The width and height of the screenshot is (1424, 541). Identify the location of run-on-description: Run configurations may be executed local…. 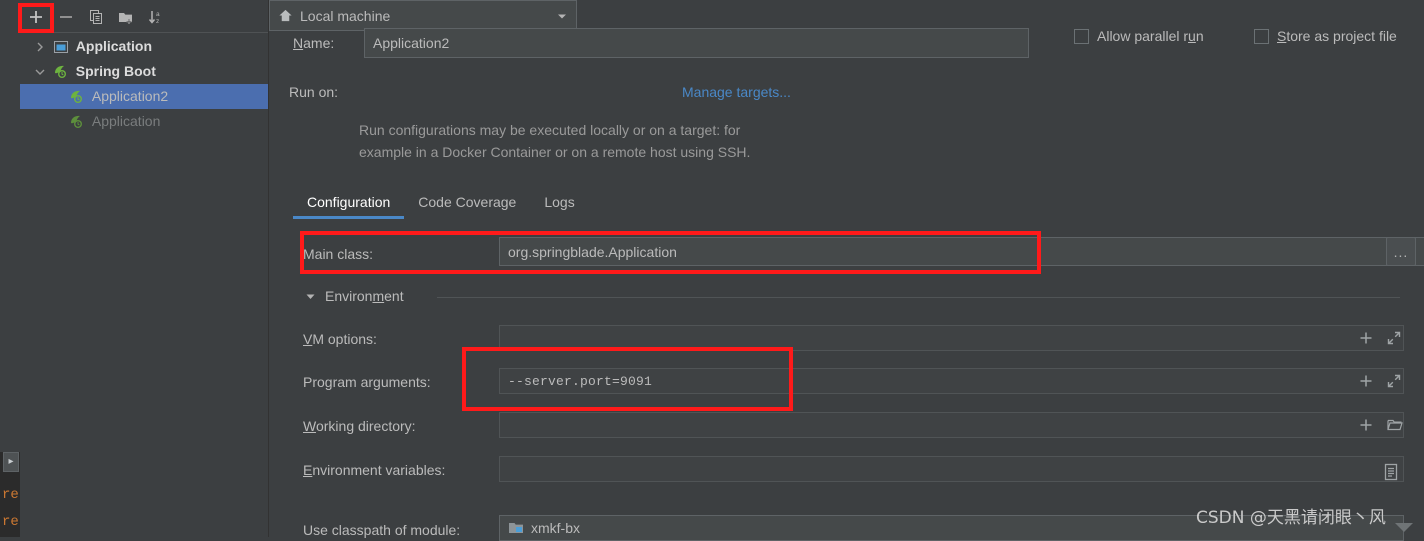
(669, 141).